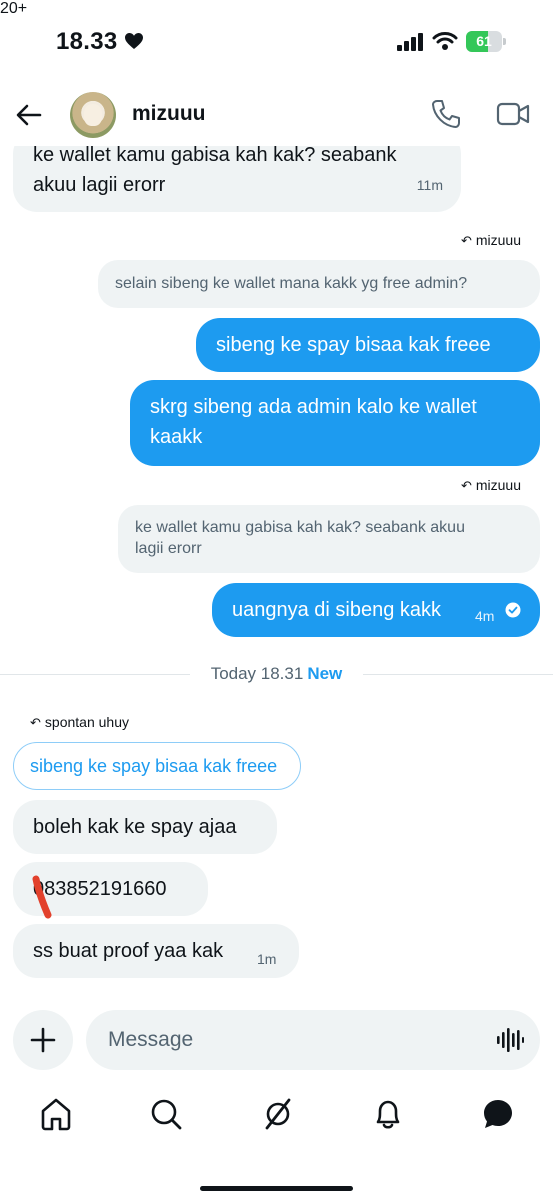 The width and height of the screenshot is (553, 1200). What do you see at coordinates (410, 42) in the screenshot?
I see `signal-icon` at bounding box center [410, 42].